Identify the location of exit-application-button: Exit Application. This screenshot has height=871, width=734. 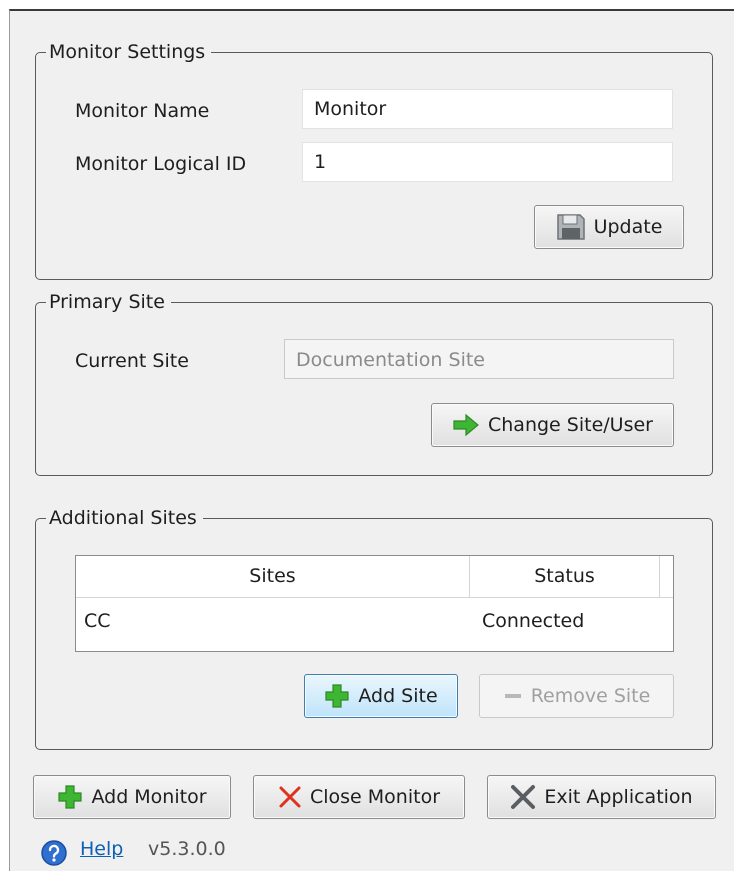
(601, 797).